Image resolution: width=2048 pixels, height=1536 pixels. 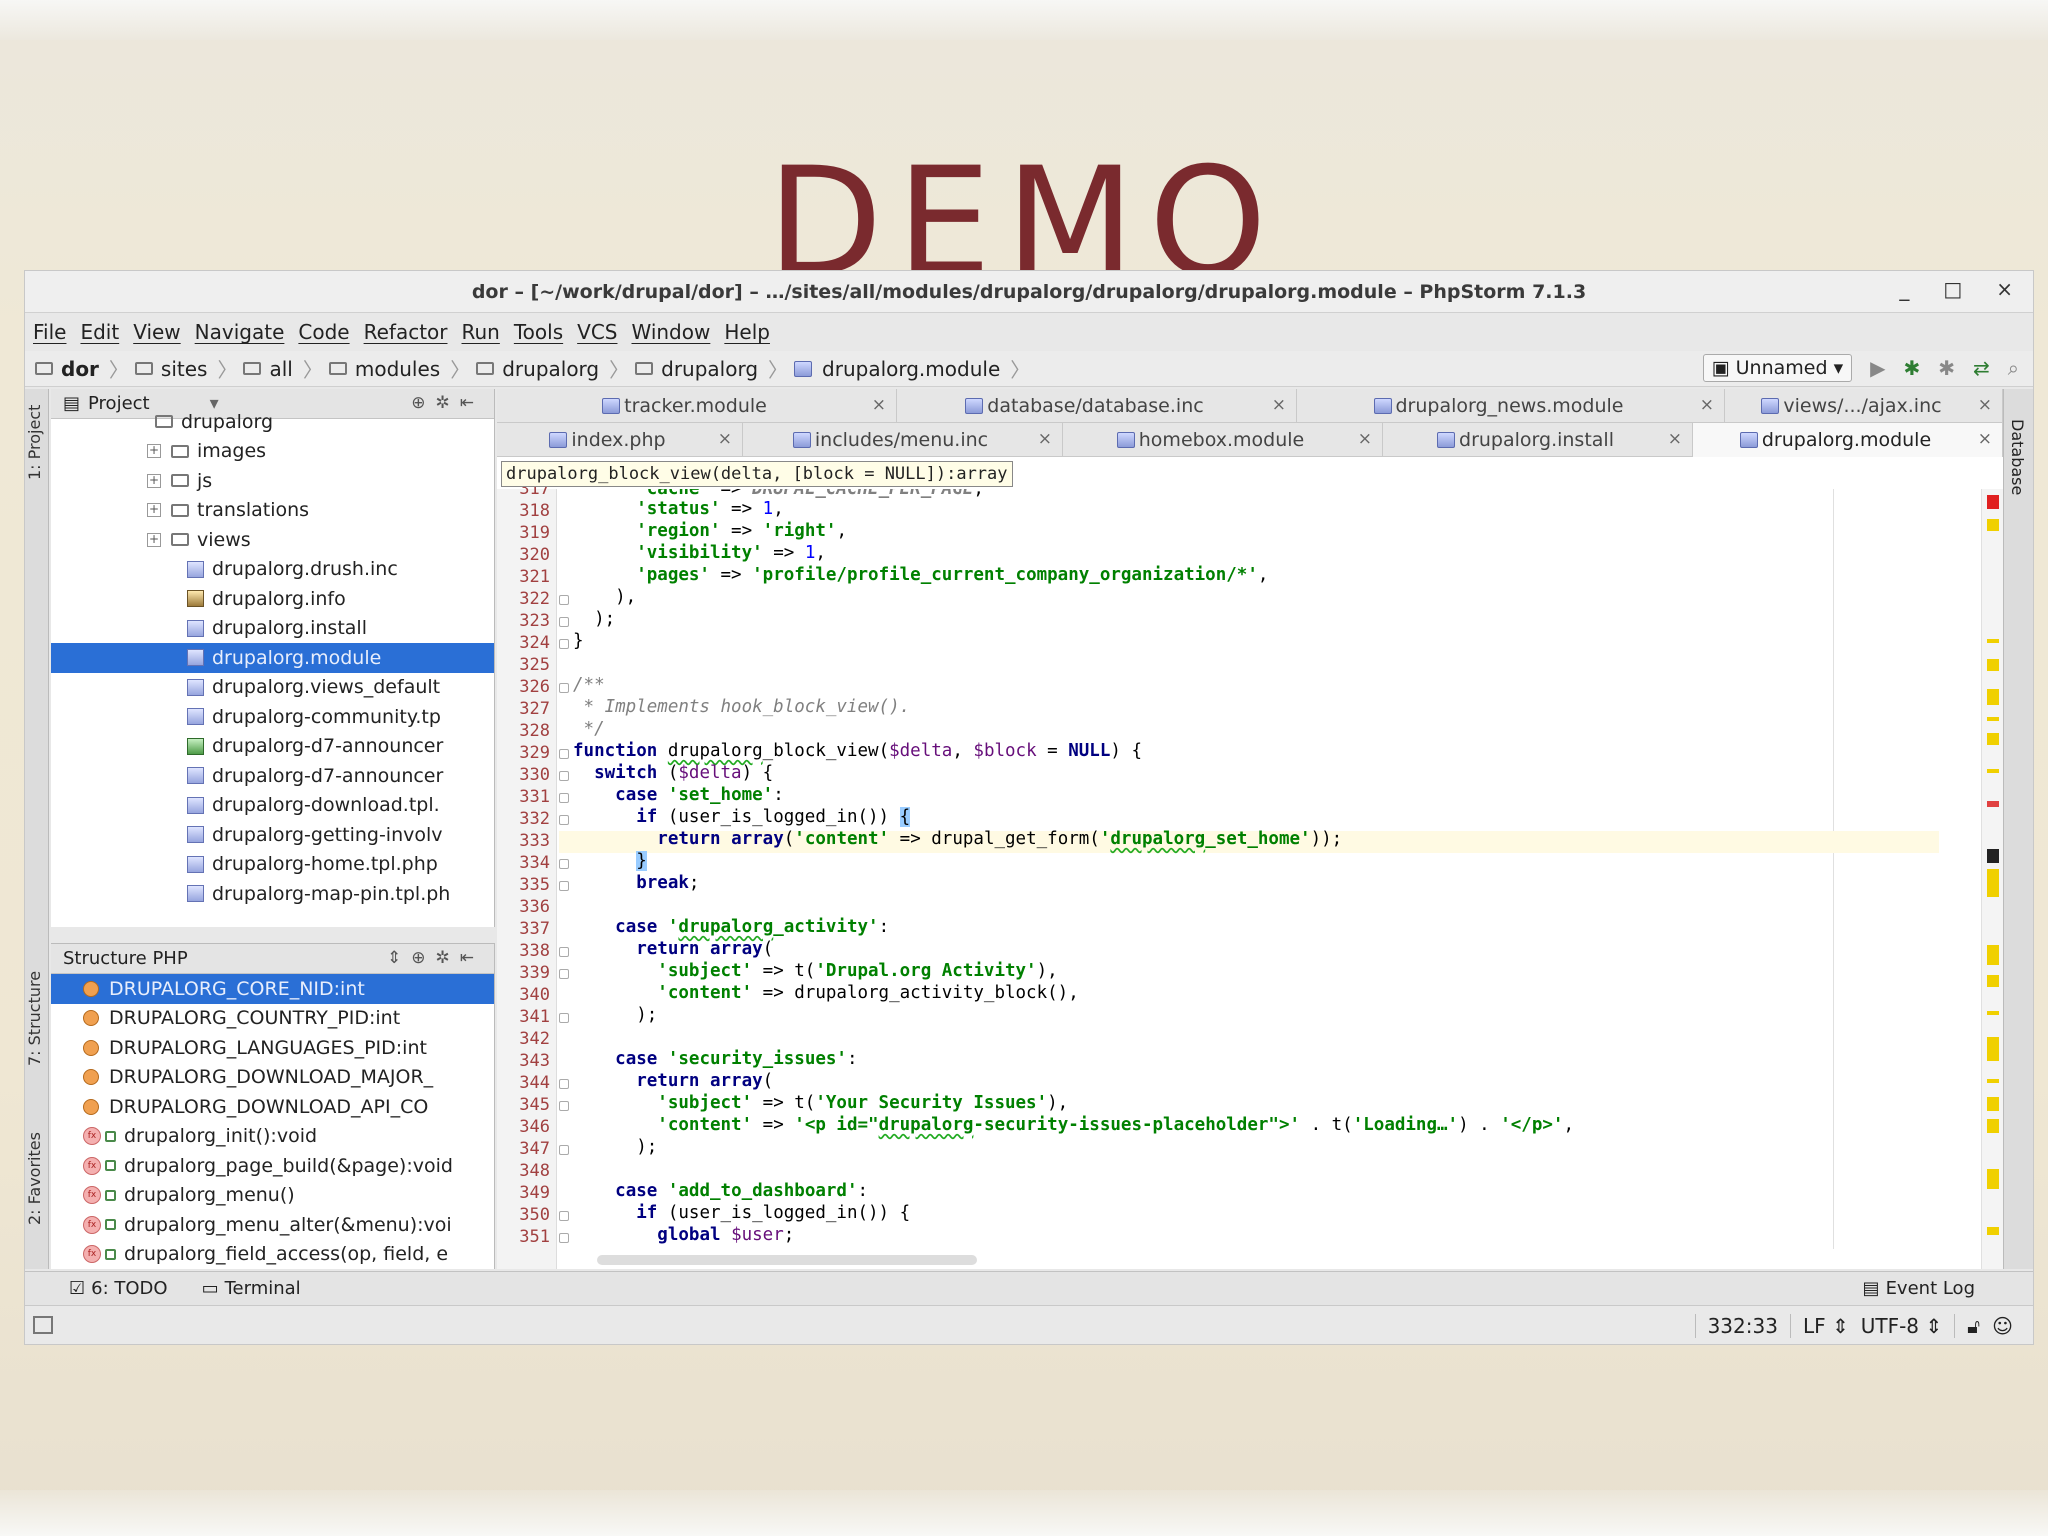 I want to click on profile-icon: ✱, so click(x=1946, y=368).